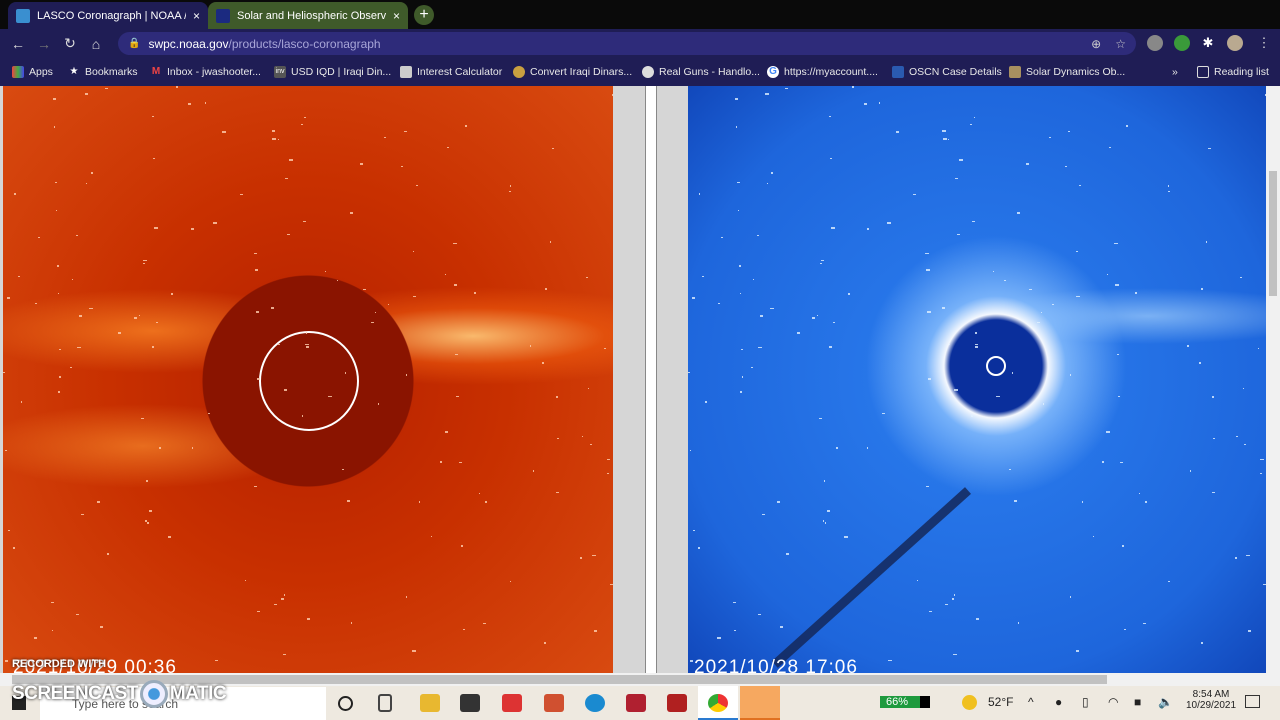 Image resolution: width=1280 pixels, height=720 pixels. What do you see at coordinates (1120, 44) in the screenshot?
I see `bookmark-star-icon: ☆` at bounding box center [1120, 44].